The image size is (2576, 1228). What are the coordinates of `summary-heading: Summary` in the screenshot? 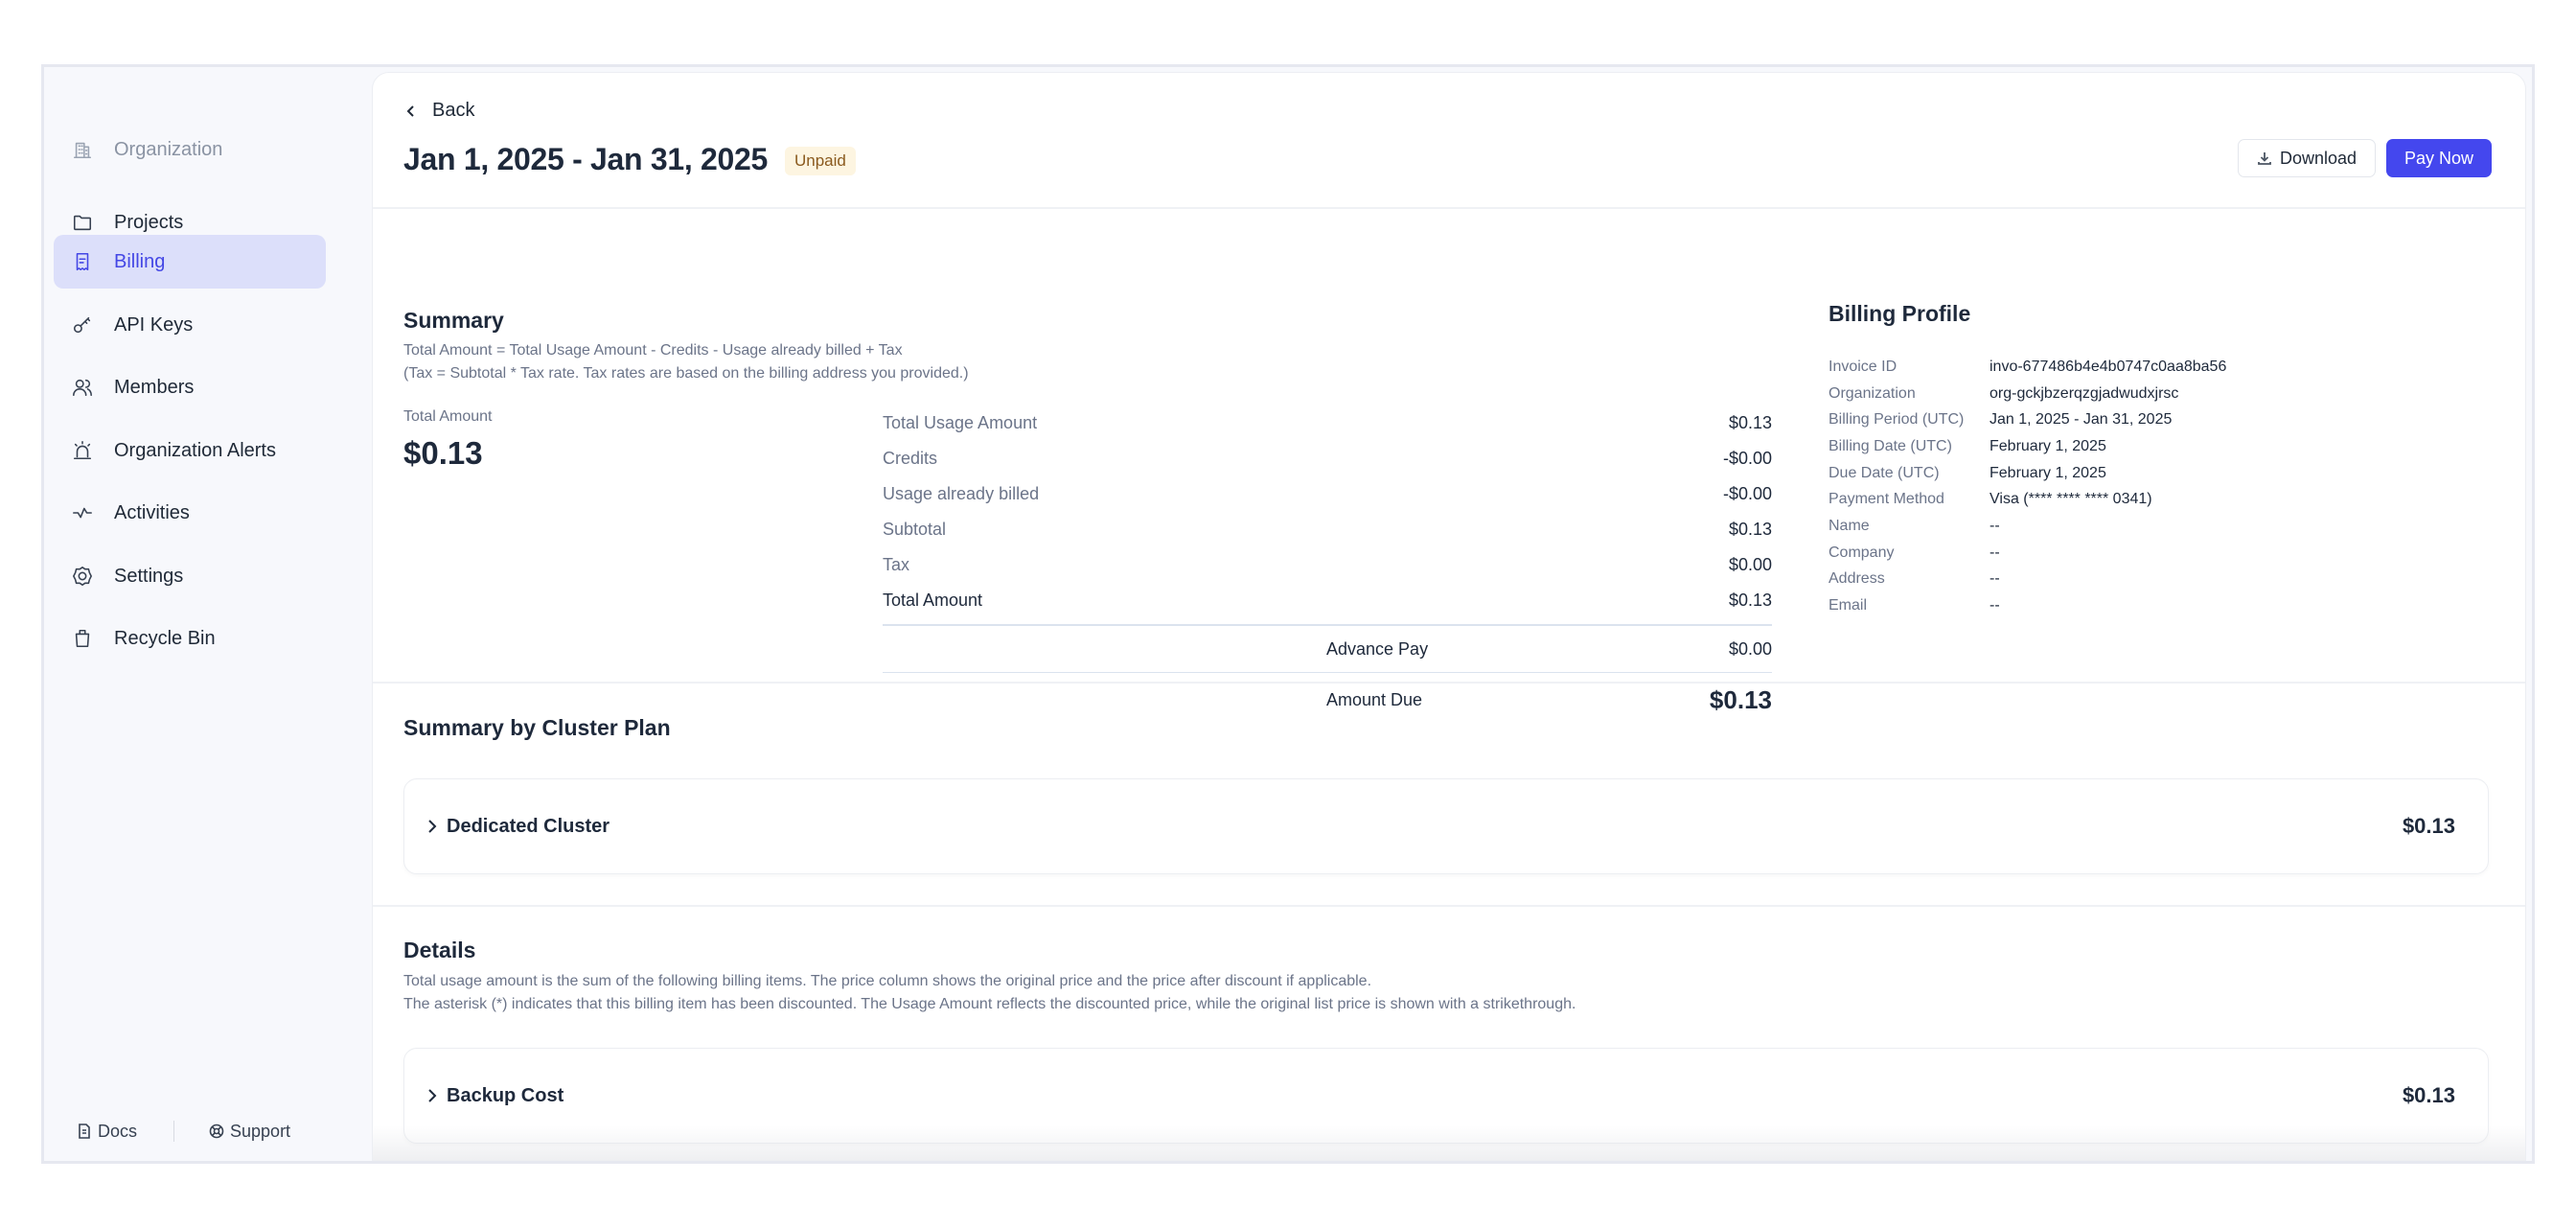 It's located at (453, 320).